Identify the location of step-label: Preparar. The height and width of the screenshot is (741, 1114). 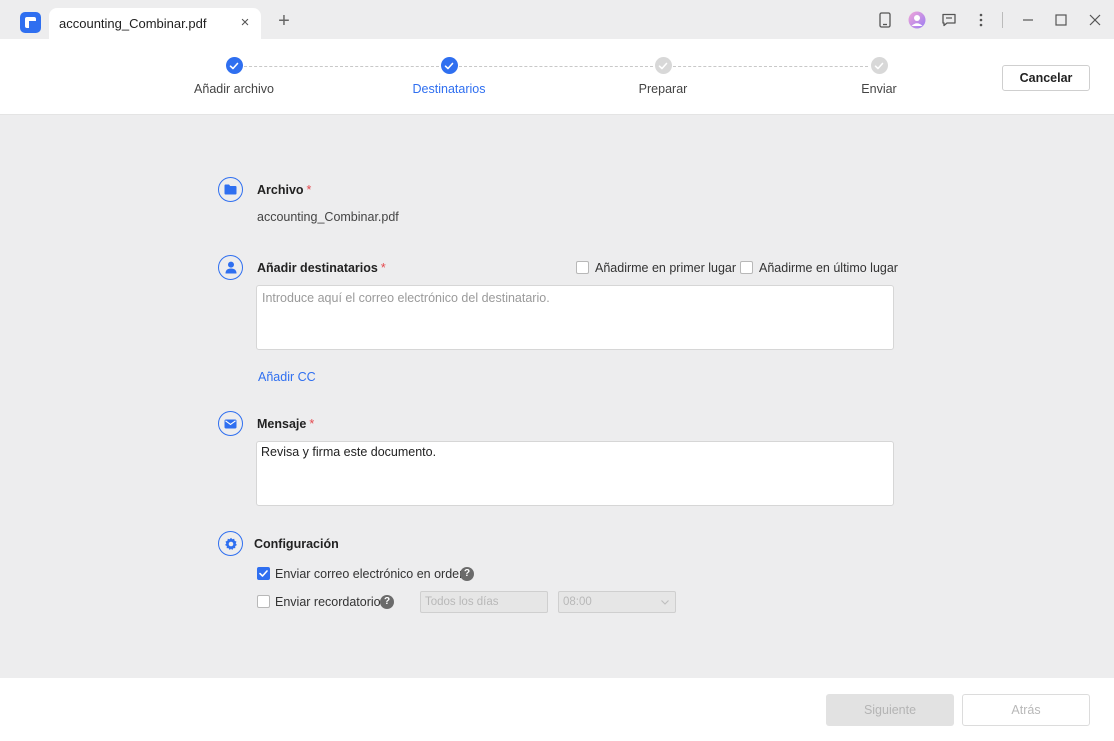
(663, 89).